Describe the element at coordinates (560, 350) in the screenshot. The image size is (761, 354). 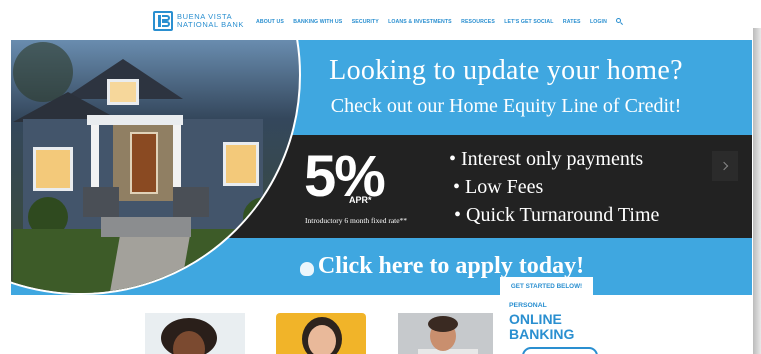
I see `online-banking-login-button` at that location.